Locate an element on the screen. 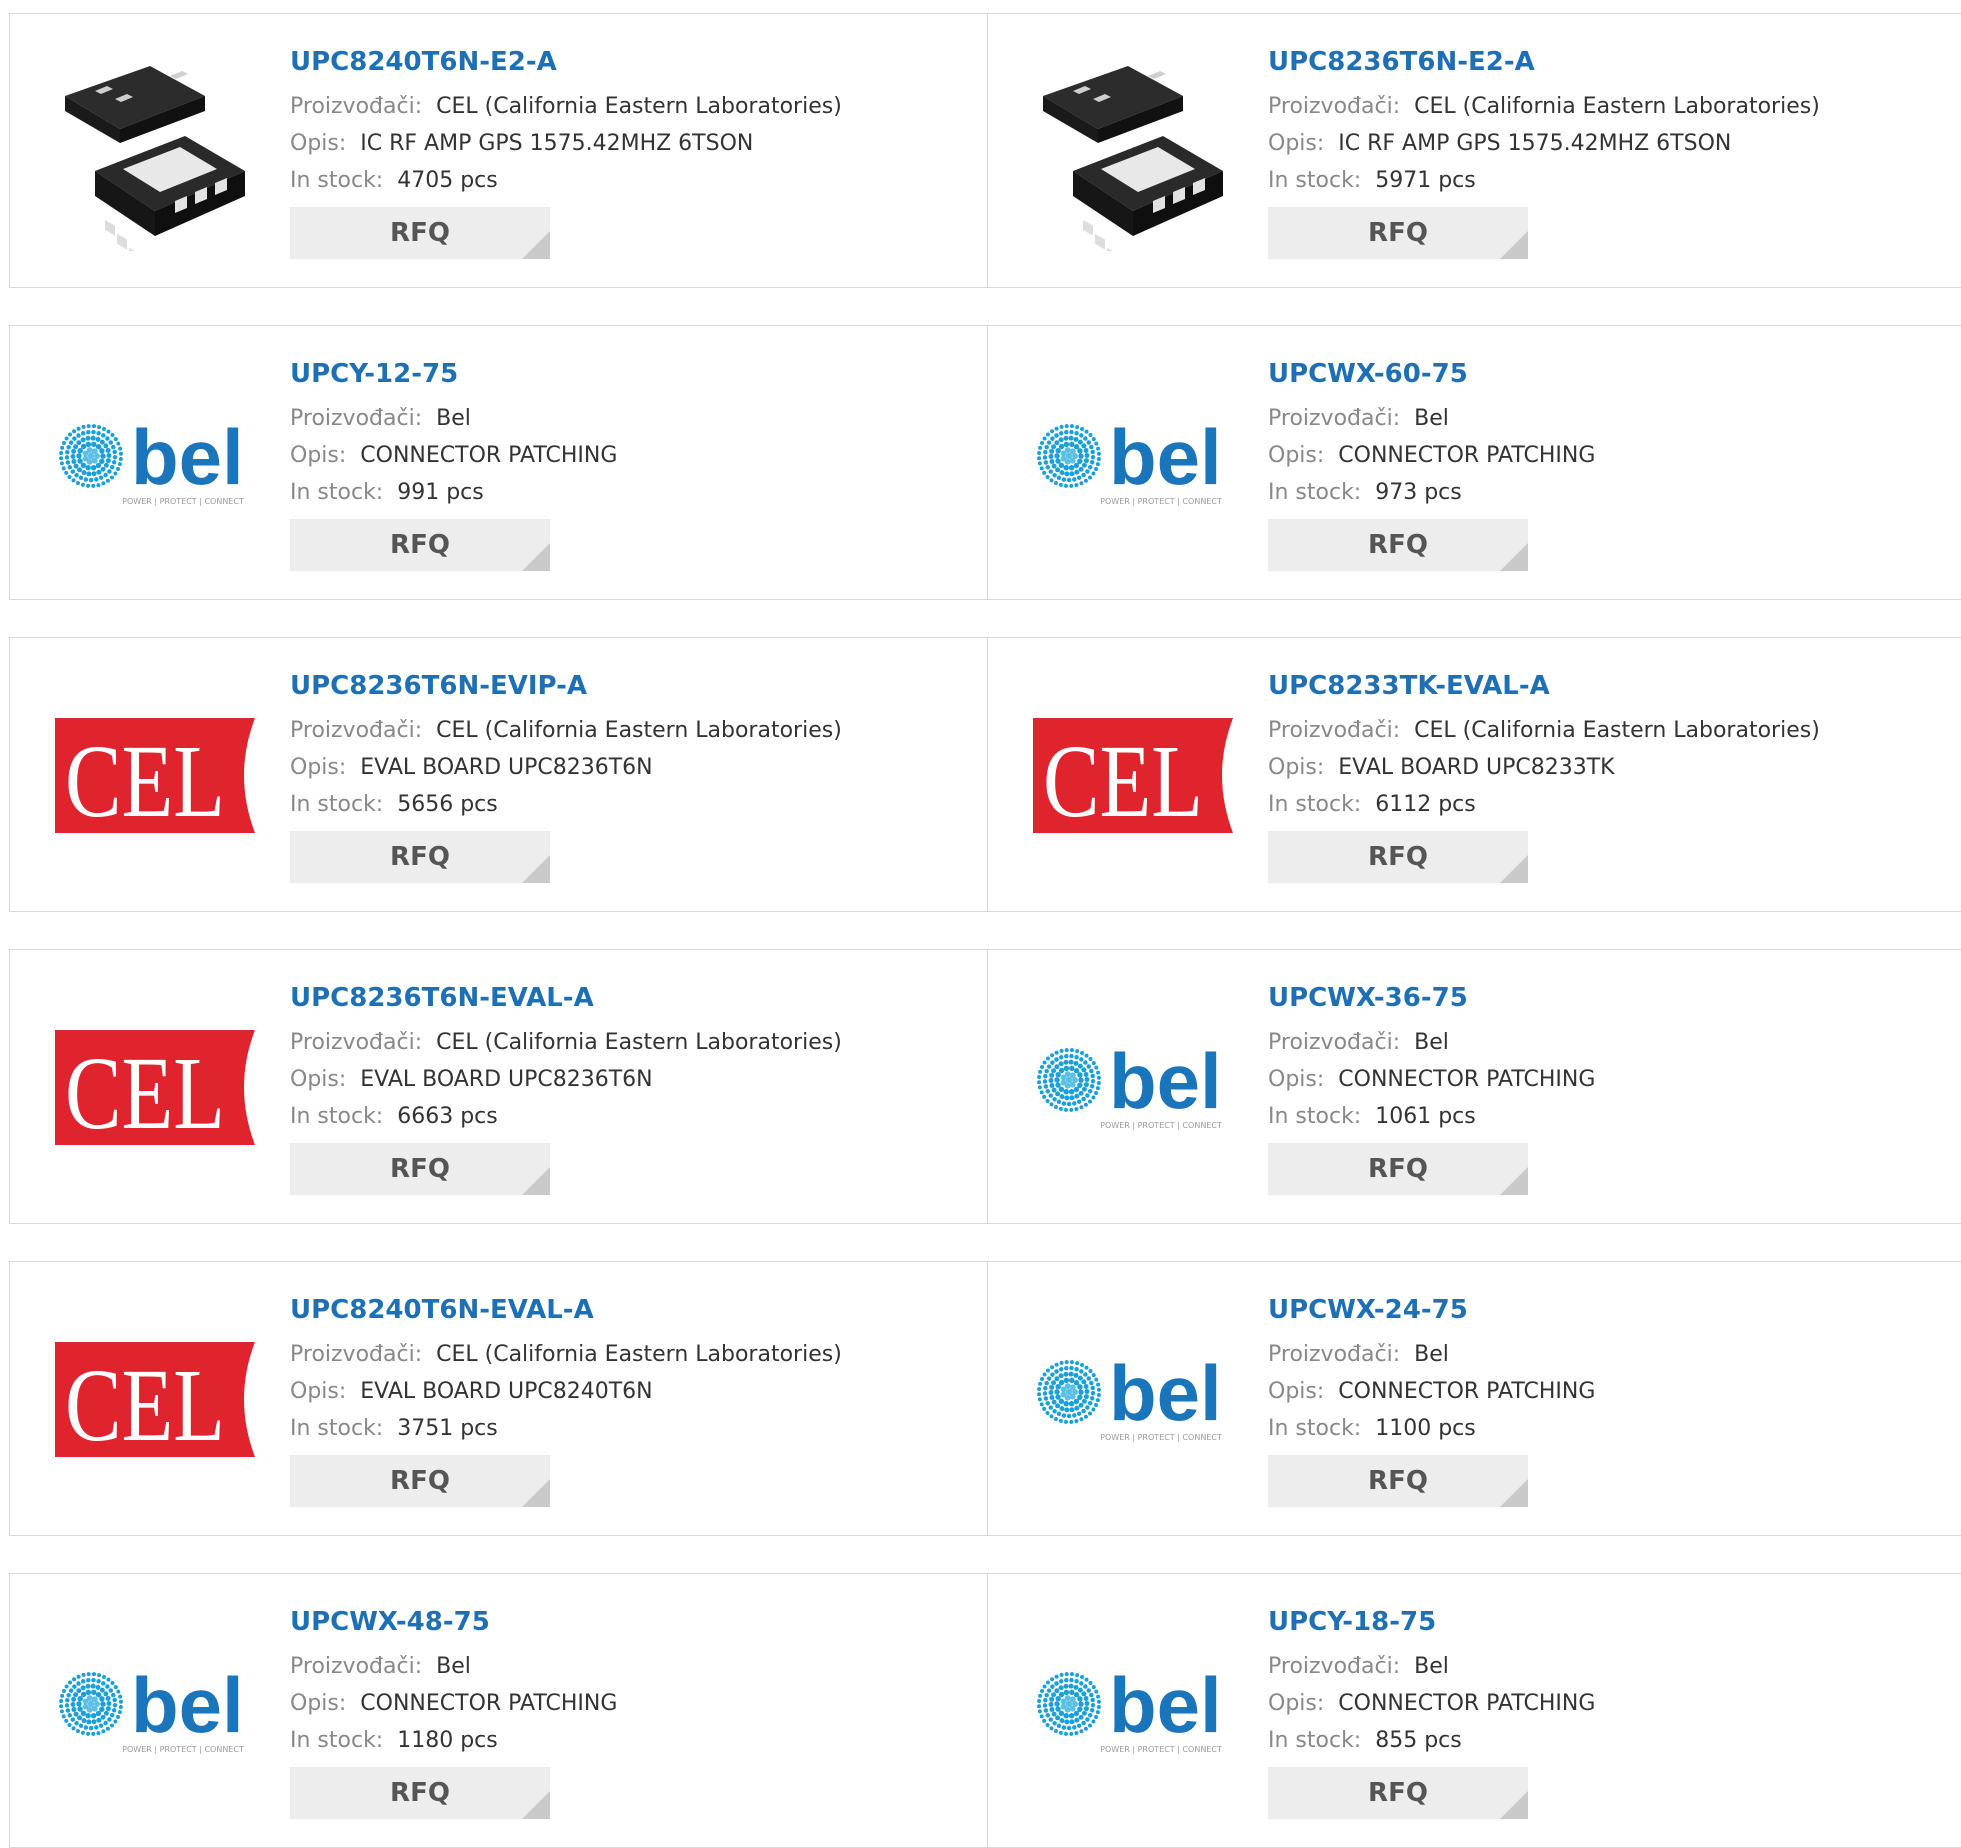 The height and width of the screenshot is (1848, 1961). stock-row: In stock: 5656 pcs is located at coordinates (628, 804).